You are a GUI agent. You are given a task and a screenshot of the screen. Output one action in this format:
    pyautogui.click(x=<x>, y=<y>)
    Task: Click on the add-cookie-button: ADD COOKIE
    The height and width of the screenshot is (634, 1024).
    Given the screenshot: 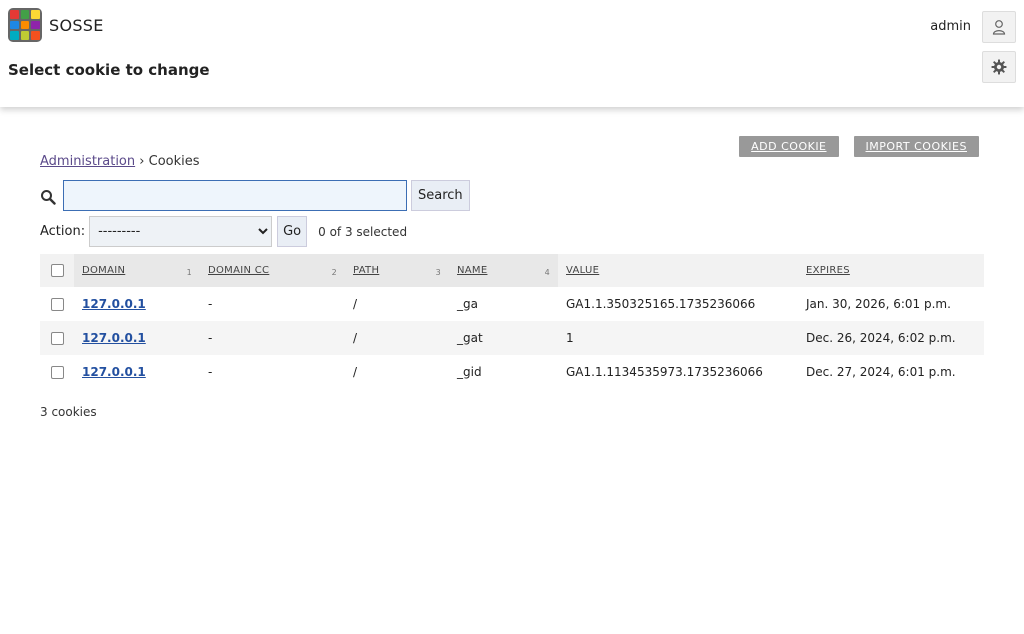 What is the action you would take?
    pyautogui.click(x=789, y=146)
    